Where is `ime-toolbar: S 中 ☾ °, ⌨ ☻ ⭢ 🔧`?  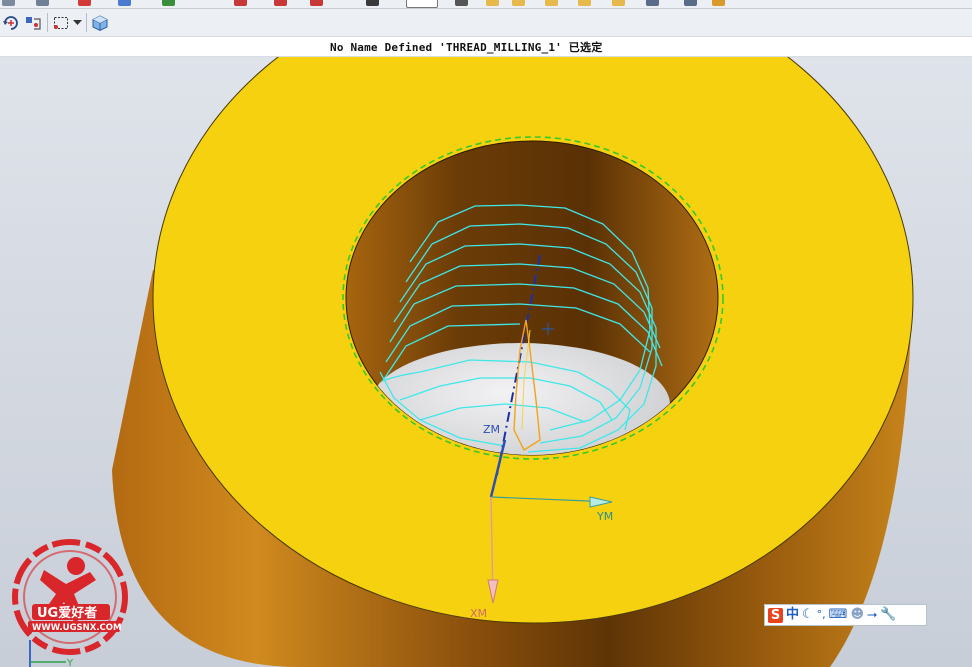
ime-toolbar: S 中 ☾ °, ⌨ ☻ ⭢ 🔧 is located at coordinates (845, 615).